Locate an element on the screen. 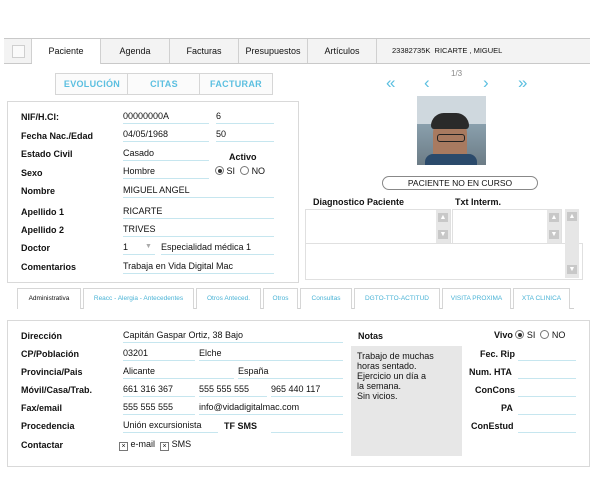 Image resolution: width=591 pixels, height=503 pixels. surname1-field: RICARTE is located at coordinates (198, 212).